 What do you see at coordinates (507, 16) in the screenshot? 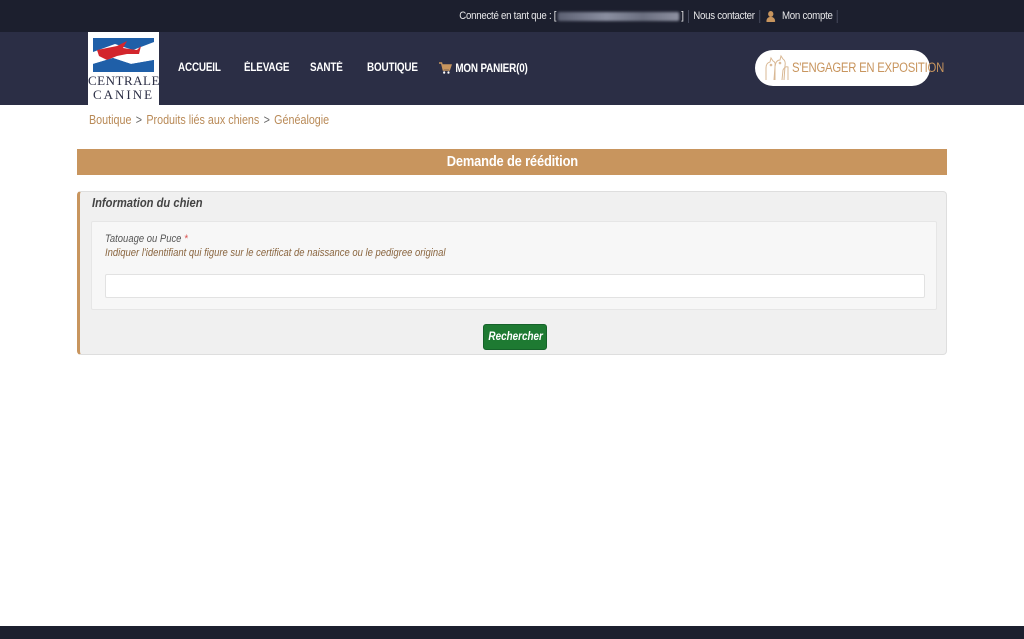
I see `connected-as-label: Connecté en tant que : [` at bounding box center [507, 16].